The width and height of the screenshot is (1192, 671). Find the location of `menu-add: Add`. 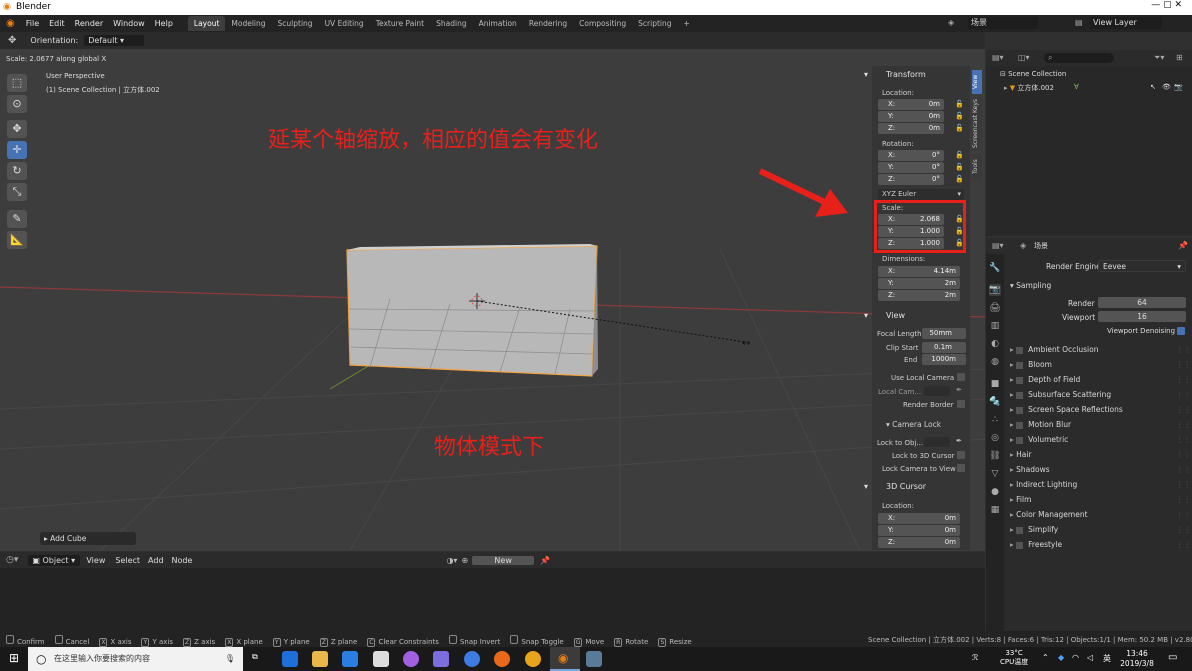

menu-add: Add is located at coordinates (156, 560).